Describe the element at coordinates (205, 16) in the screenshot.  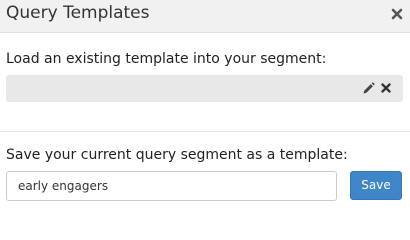
I see `dialog-header: Query Templates` at that location.